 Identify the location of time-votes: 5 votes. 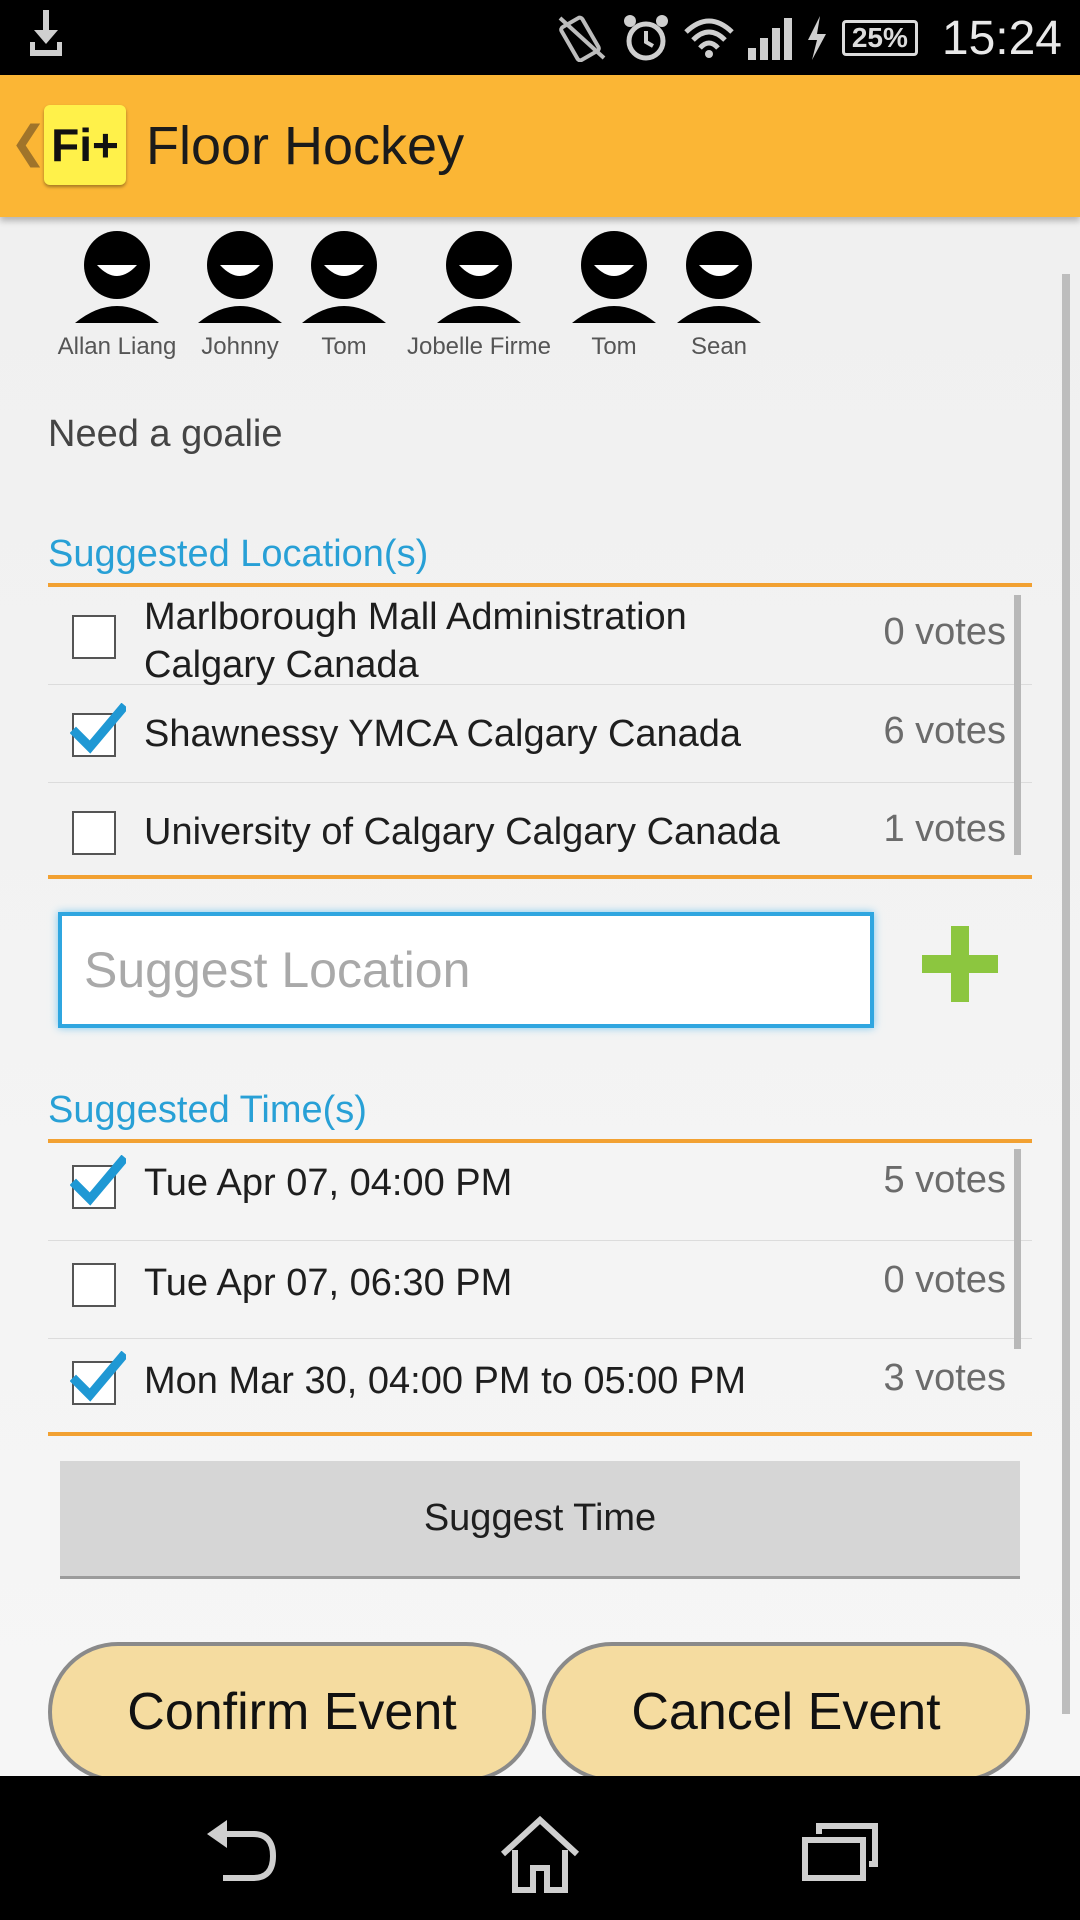
(944, 1180).